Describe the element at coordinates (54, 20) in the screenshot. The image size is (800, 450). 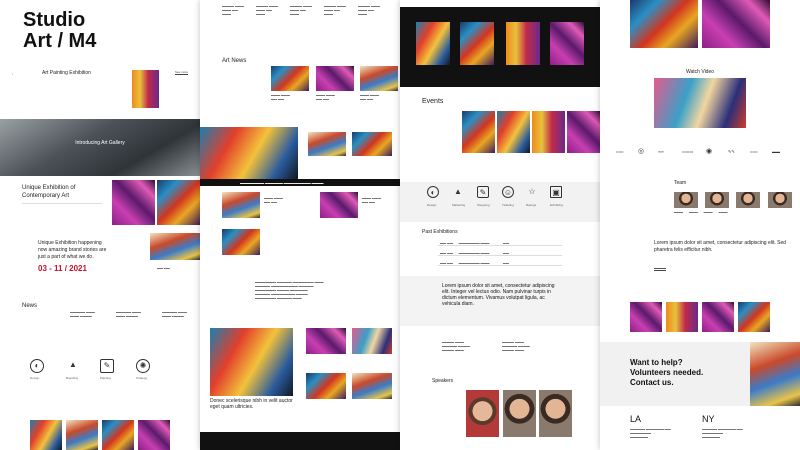
I see `site-title-line1: Studio` at that location.